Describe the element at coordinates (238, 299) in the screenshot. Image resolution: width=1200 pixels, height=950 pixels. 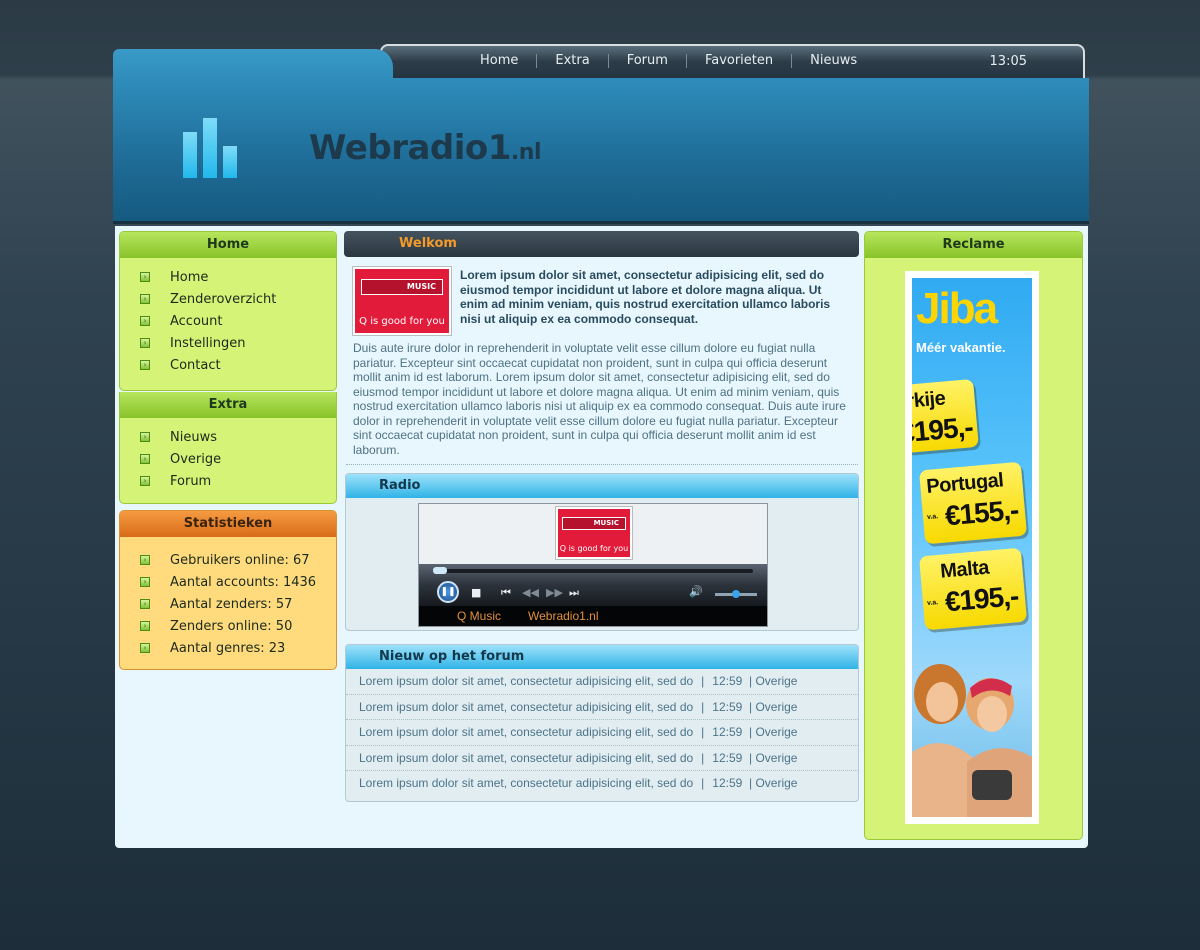
I see `menu-item-zenderoverzicht: › Zenderoverzicht` at that location.